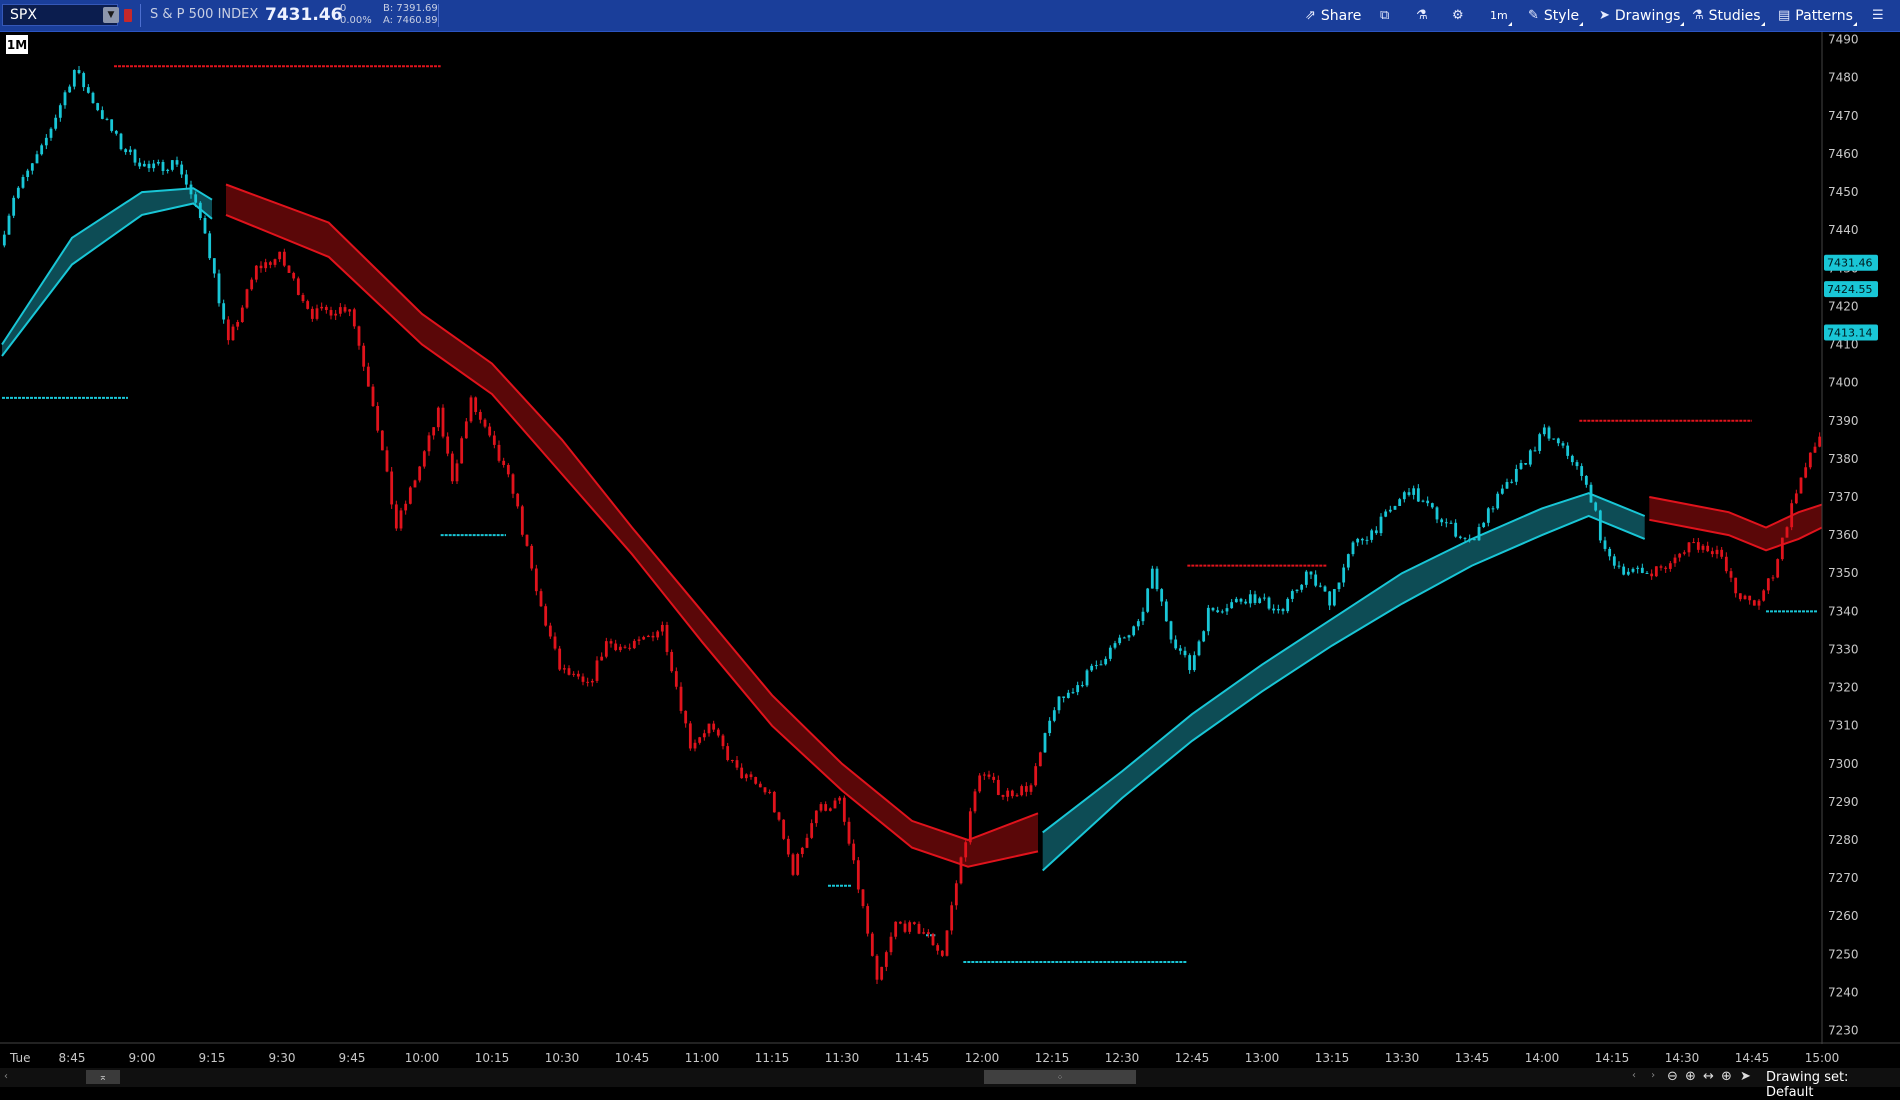 Image resolution: width=1900 pixels, height=1100 pixels. I want to click on drawing-set-label: Drawing set: Default, so click(1833, 1085).